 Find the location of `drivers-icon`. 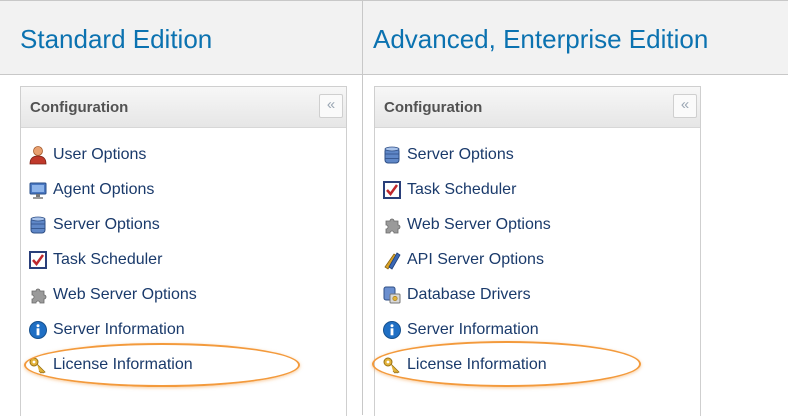

drivers-icon is located at coordinates (392, 295).